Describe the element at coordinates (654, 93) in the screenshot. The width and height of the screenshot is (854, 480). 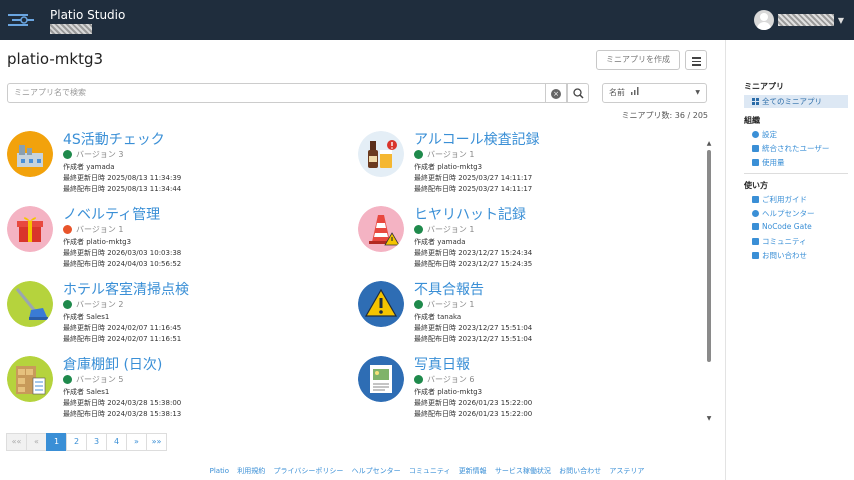
I see `sort-select: 名前 ▼` at that location.